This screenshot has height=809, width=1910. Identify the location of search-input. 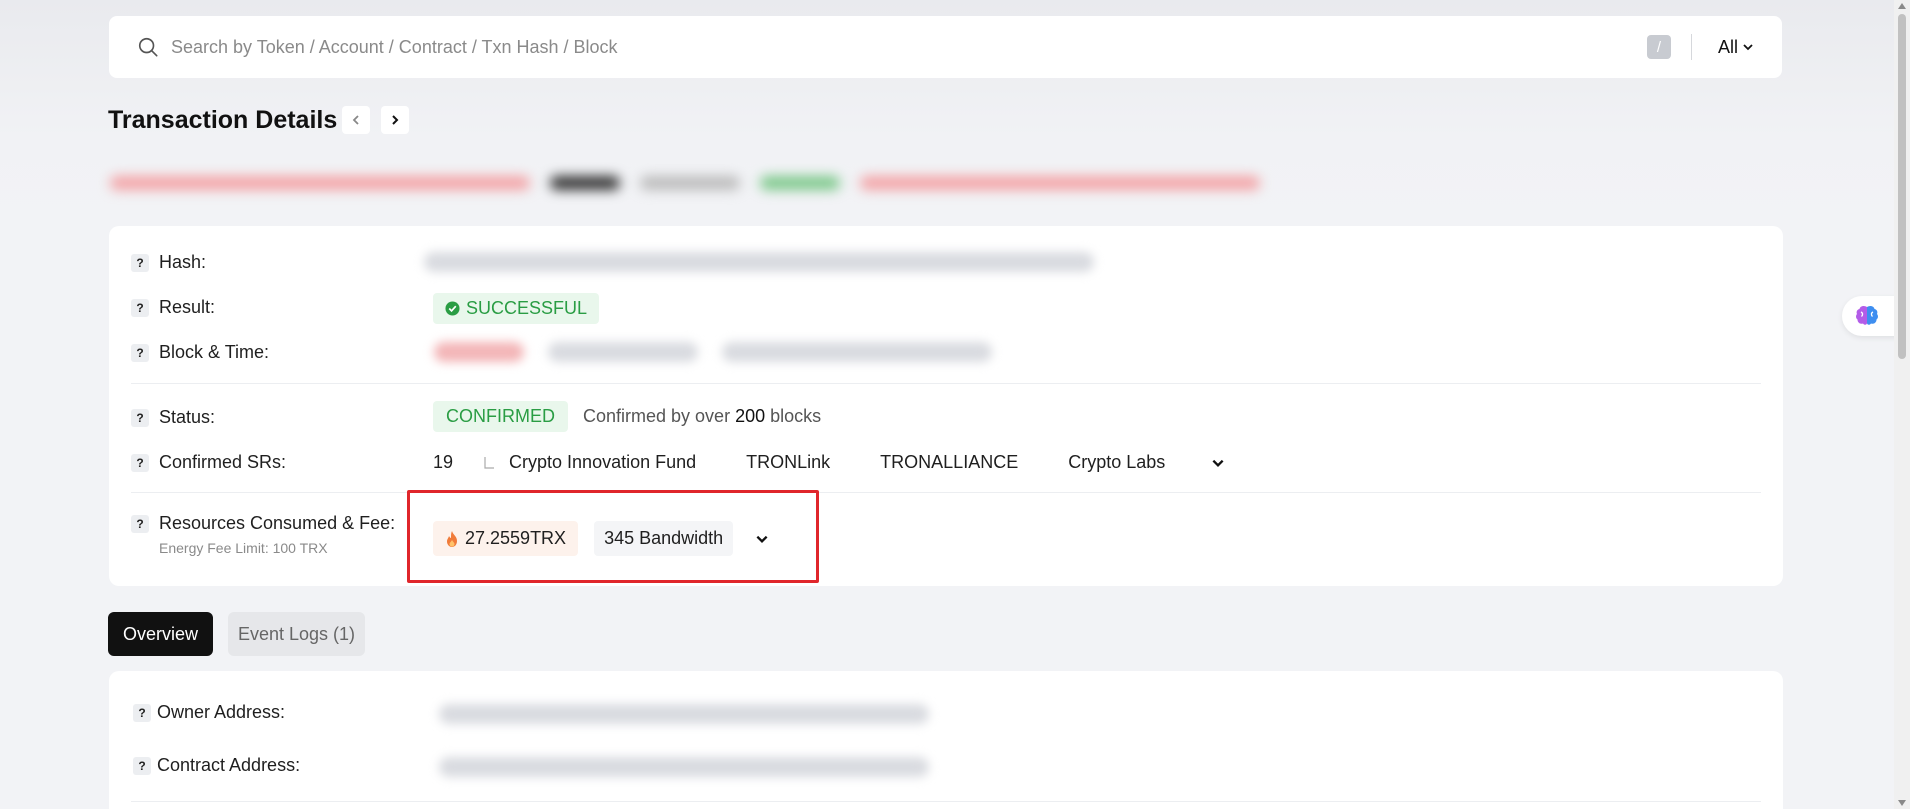
(909, 47).